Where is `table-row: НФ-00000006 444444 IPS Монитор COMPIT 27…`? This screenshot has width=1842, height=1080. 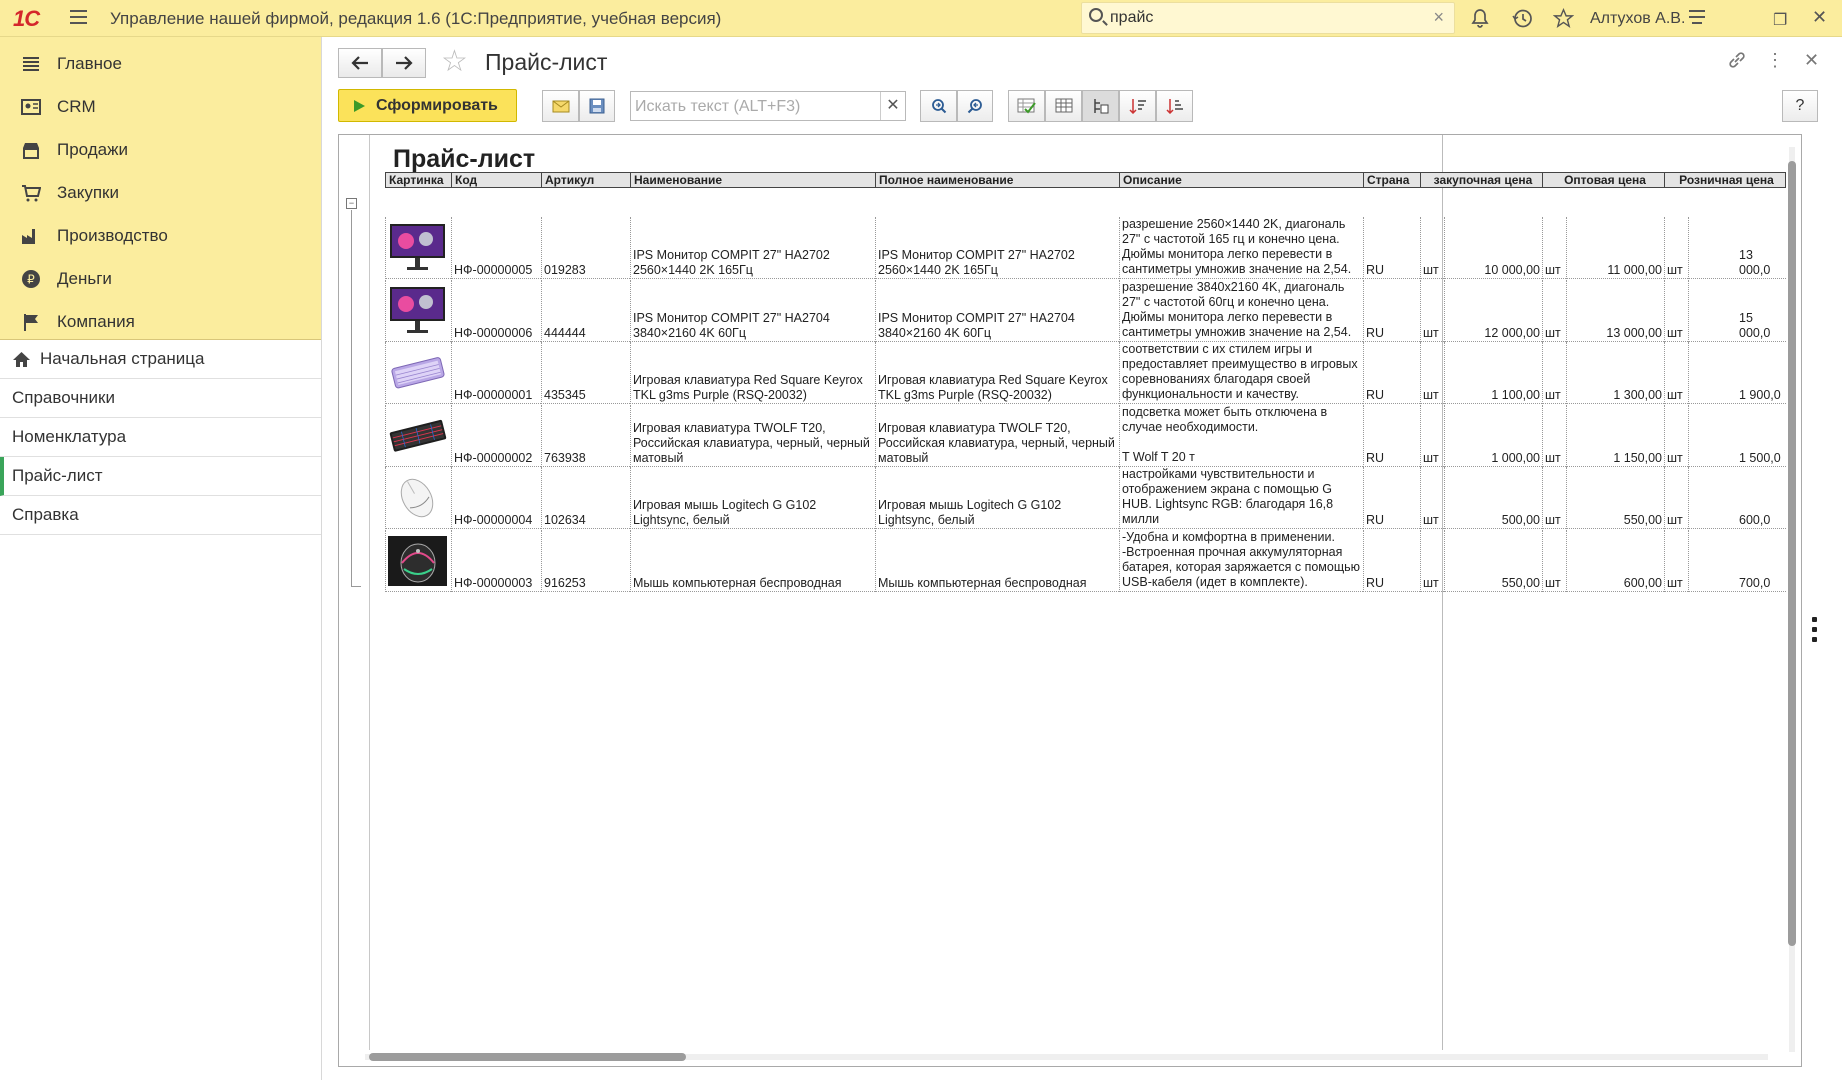
table-row: НФ-00000006 444444 IPS Монитор COMPIT 27… is located at coordinates (1085, 310).